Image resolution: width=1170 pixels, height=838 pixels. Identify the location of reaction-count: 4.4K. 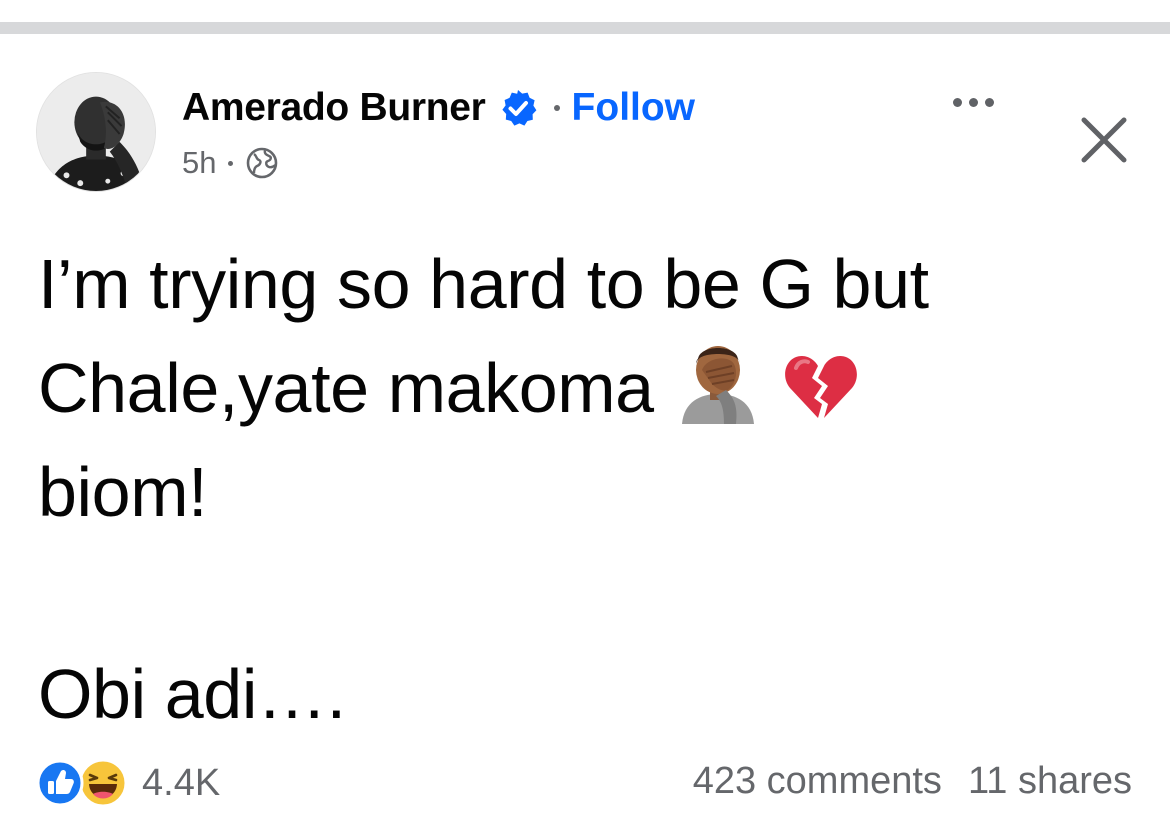
(181, 782).